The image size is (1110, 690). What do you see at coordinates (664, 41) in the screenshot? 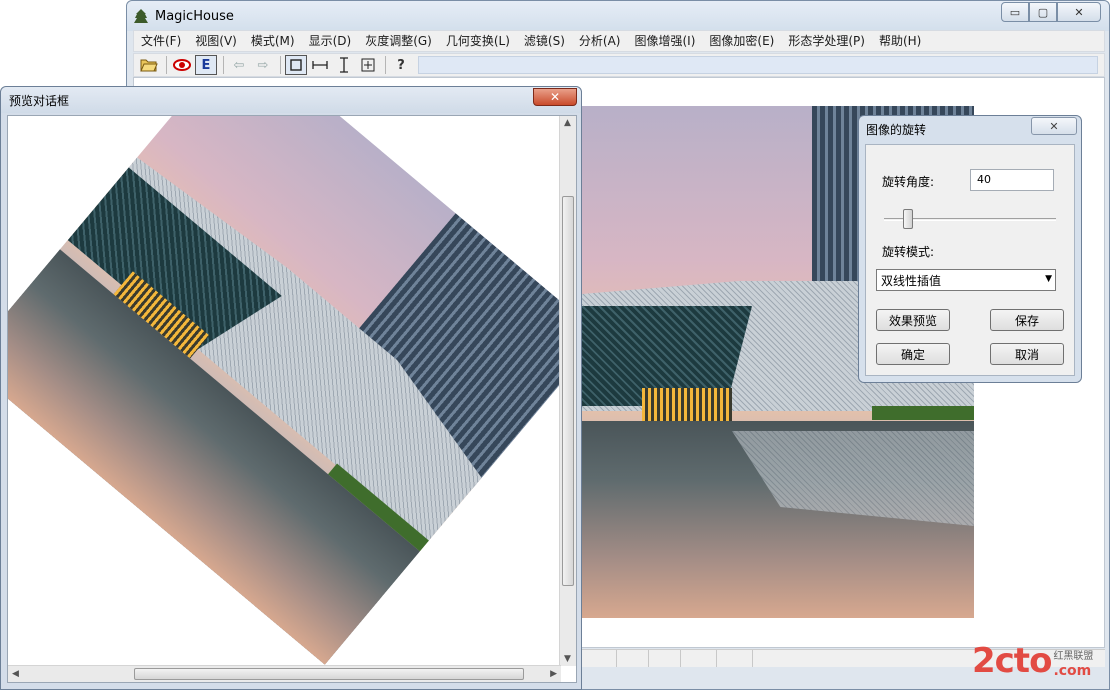
I see `menu-enhance: 图像增强(I)` at bounding box center [664, 41].